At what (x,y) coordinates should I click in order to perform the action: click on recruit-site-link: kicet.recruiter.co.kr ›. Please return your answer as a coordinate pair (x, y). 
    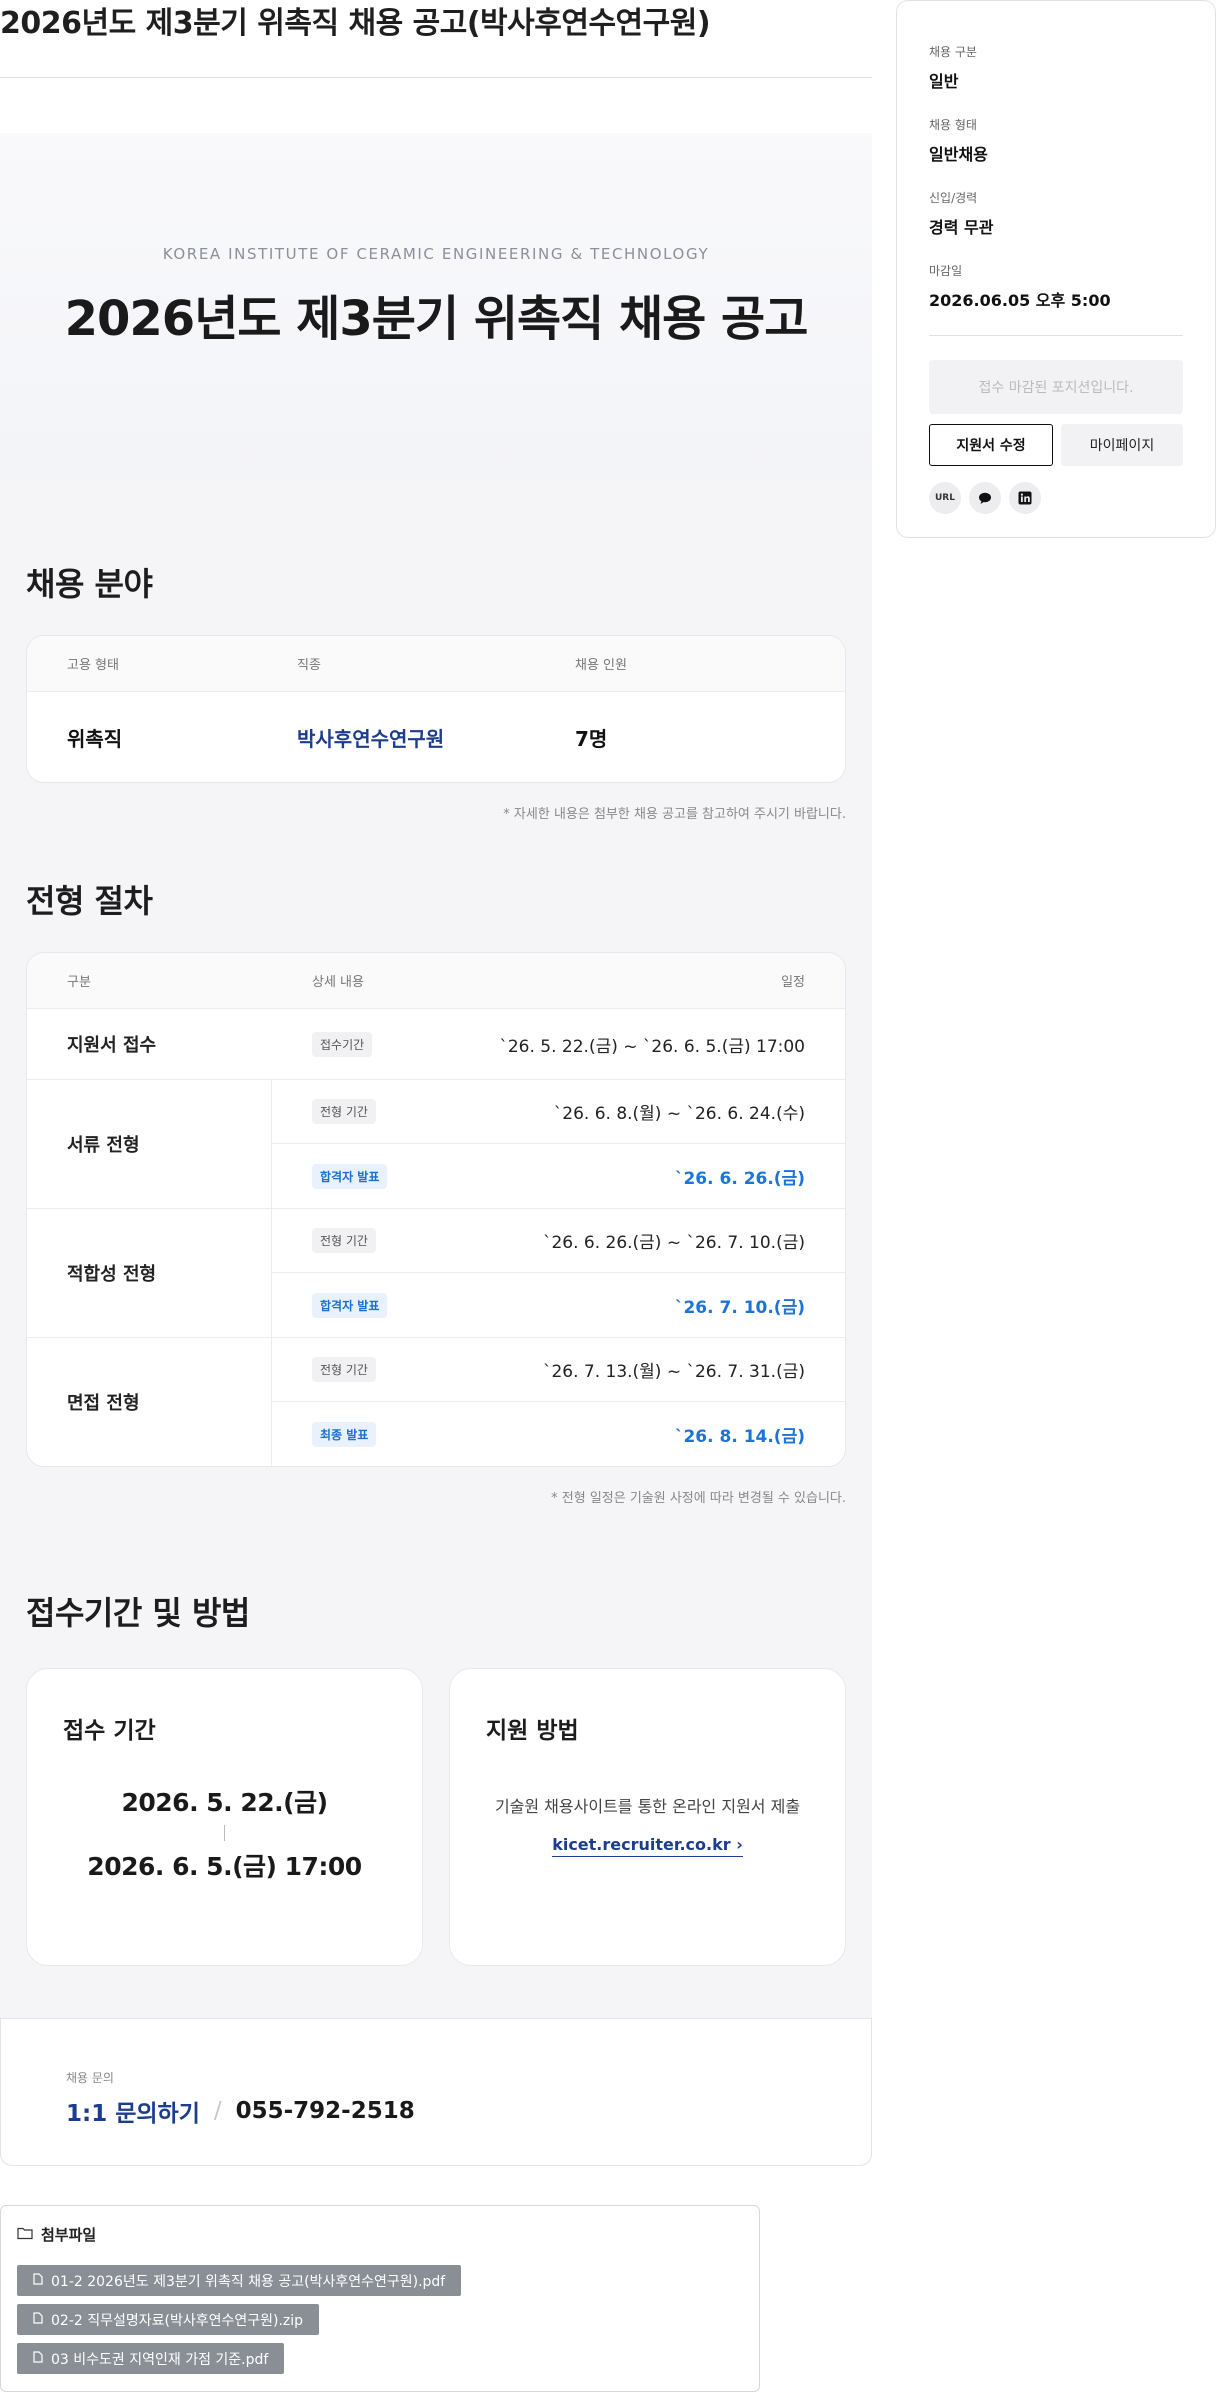
    Looking at the image, I should click on (647, 1846).